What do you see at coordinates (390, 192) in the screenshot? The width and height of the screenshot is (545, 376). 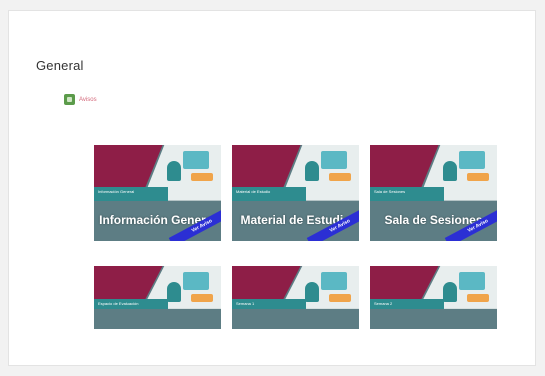 I see `tile-band-text: Sala de Sesiones` at bounding box center [390, 192].